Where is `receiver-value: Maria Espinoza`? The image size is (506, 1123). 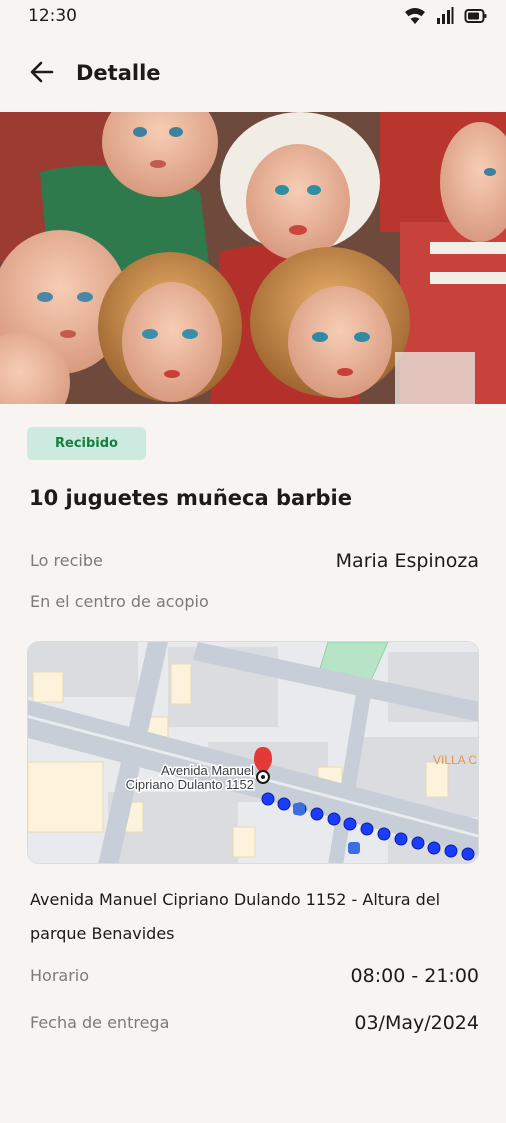
receiver-value: Maria Espinoza is located at coordinates (407, 561).